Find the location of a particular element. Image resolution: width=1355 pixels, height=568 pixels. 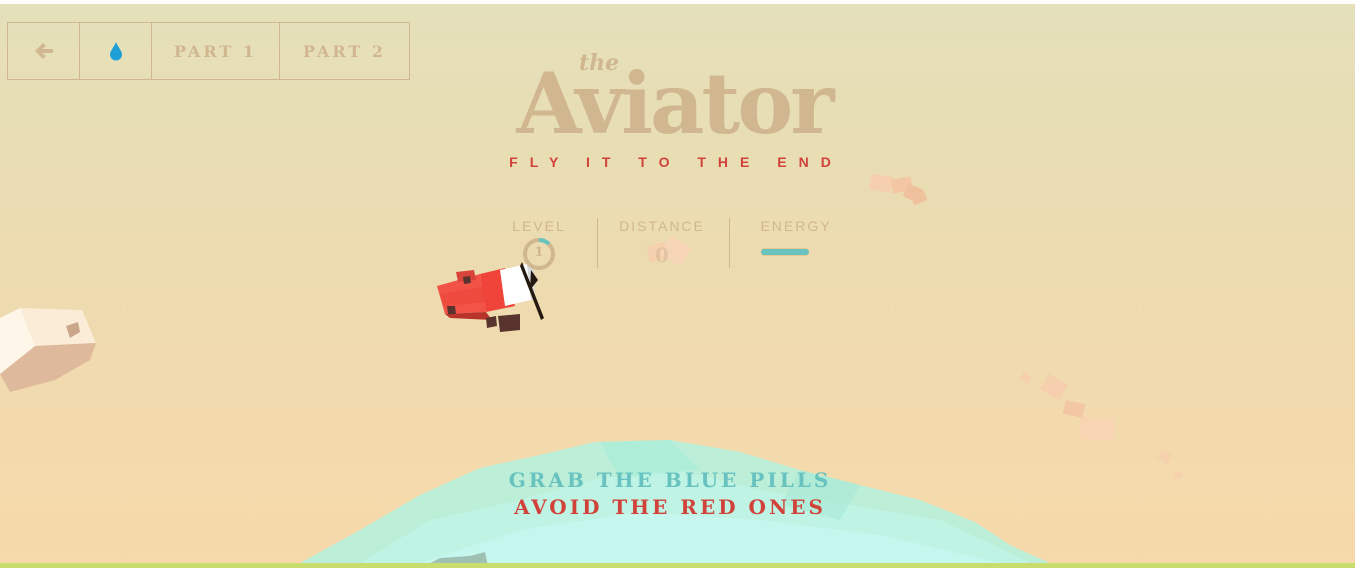

page-subtitle: FLY IT TO THE END is located at coordinates (676, 162).